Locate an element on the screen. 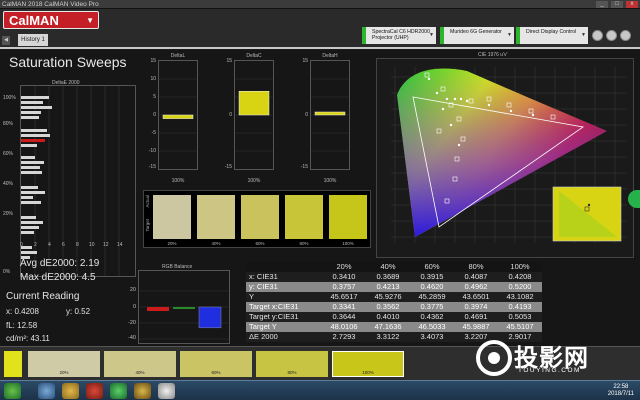 The image size is (640, 400). de-x-tick: 2 is located at coordinates (35, 245).